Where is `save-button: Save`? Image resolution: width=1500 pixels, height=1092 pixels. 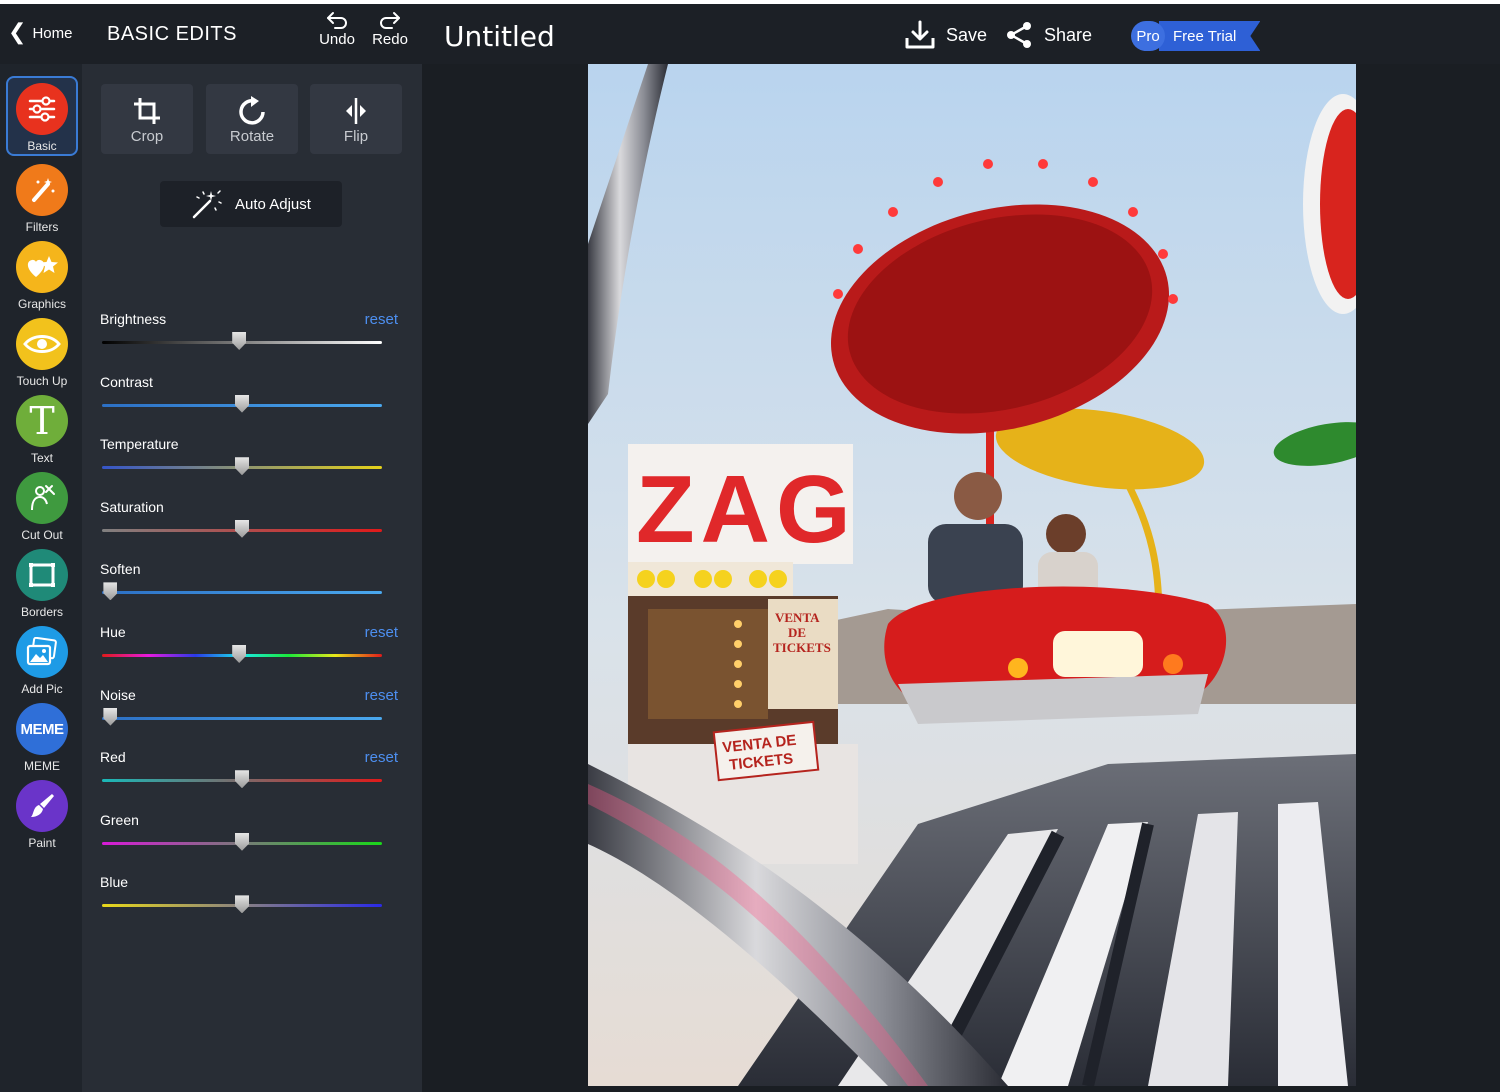
save-button: Save is located at coordinates (945, 35).